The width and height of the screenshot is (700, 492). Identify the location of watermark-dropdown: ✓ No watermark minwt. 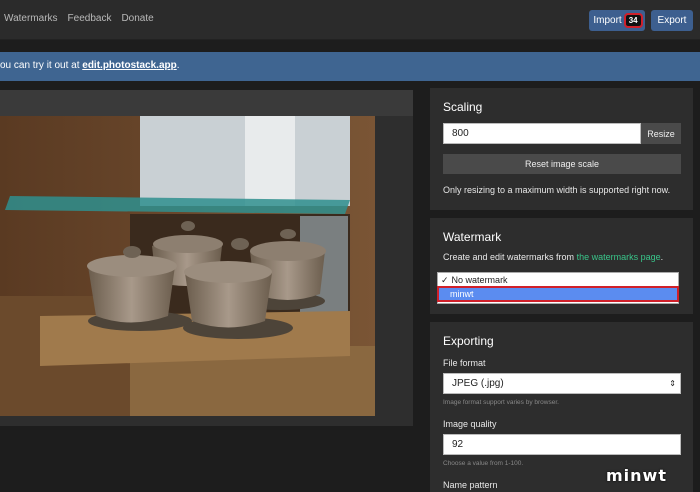
(558, 288).